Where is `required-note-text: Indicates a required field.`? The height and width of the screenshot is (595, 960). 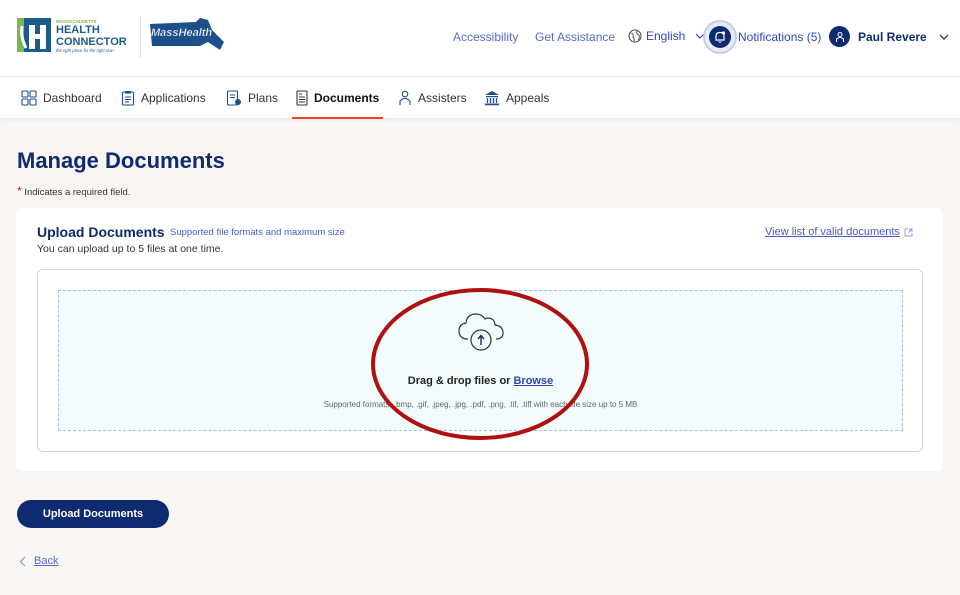
required-note-text: Indicates a required field. is located at coordinates (77, 192).